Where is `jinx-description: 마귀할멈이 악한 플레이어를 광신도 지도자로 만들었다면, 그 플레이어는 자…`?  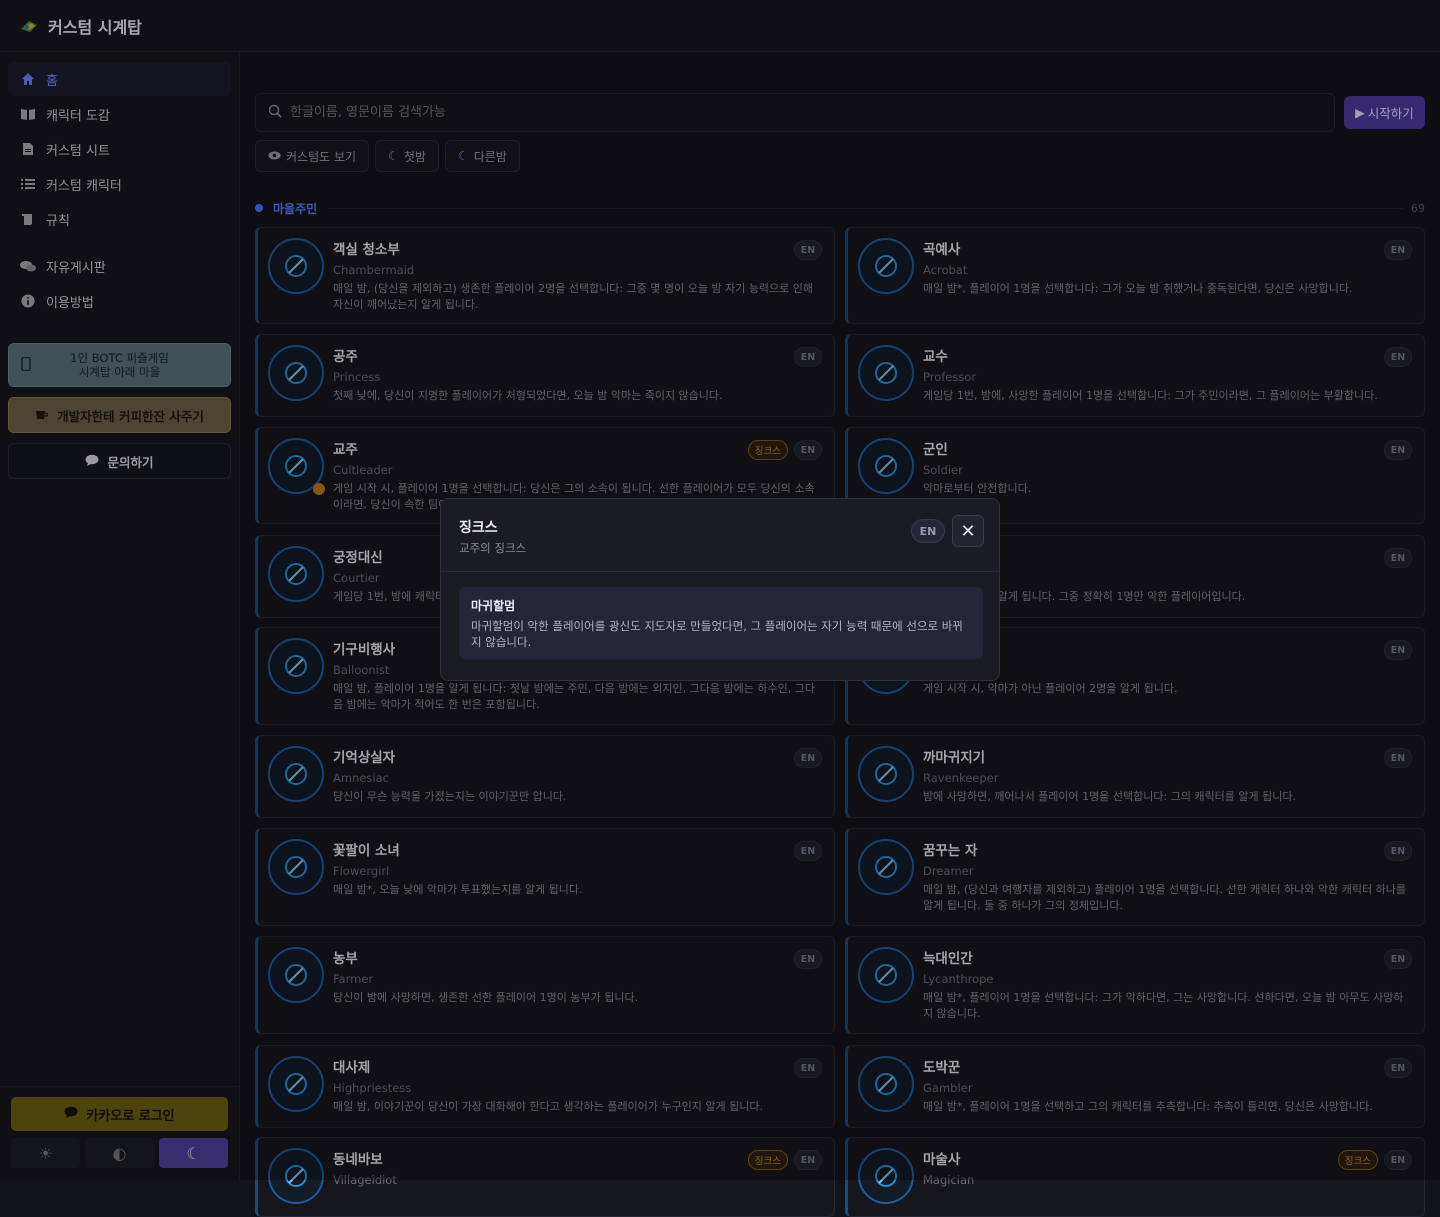 jinx-description: 마귀할멈이 악한 플레이어를 광신도 지도자로 만들었다면, 그 플레이어는 자… is located at coordinates (717, 634).